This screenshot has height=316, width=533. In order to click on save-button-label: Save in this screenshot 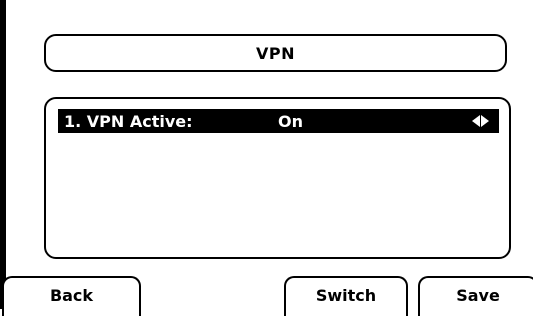, I will do `click(478, 295)`.